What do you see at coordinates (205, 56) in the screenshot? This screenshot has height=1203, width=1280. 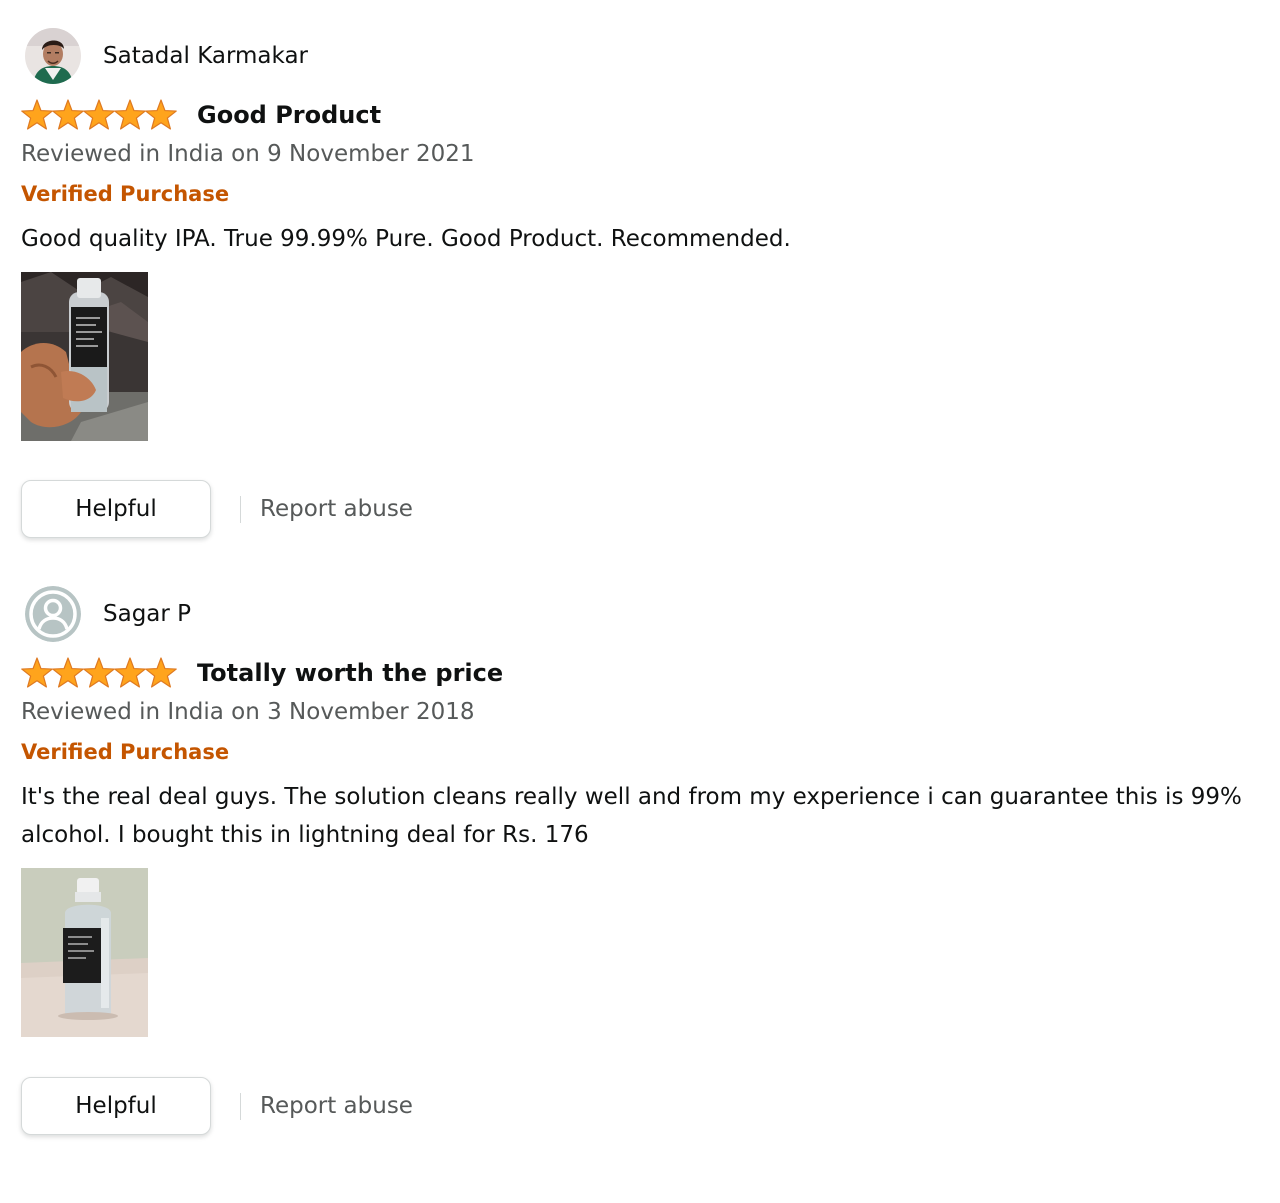 I see `reviewer-name: Satadal Karmakar` at bounding box center [205, 56].